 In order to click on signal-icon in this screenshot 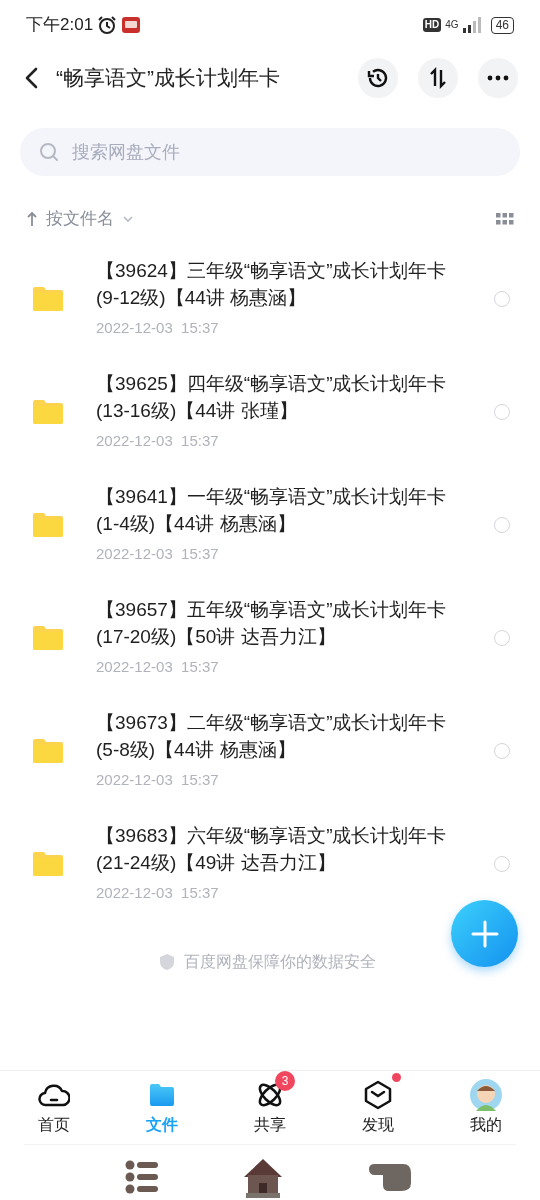, I will do `click(471, 25)`.